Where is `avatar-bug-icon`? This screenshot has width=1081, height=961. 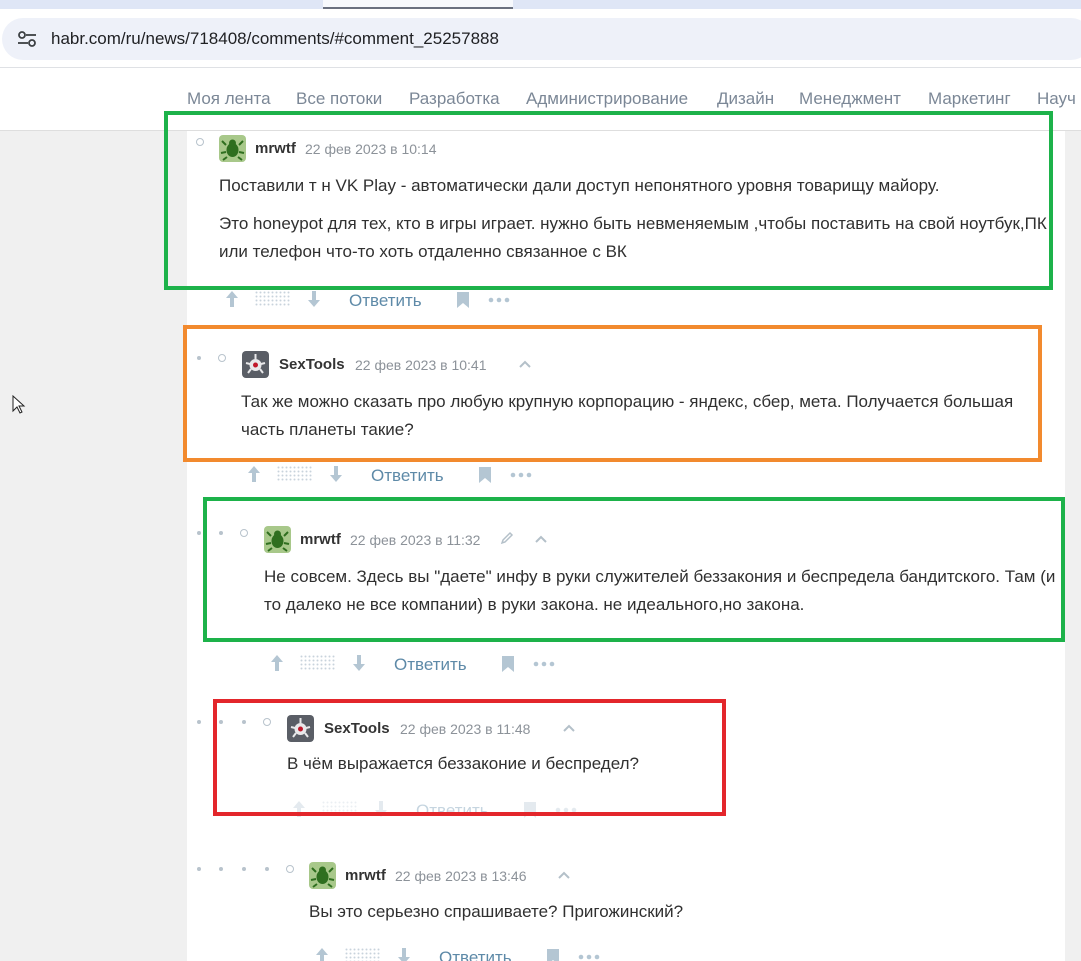 avatar-bug-icon is located at coordinates (322, 875).